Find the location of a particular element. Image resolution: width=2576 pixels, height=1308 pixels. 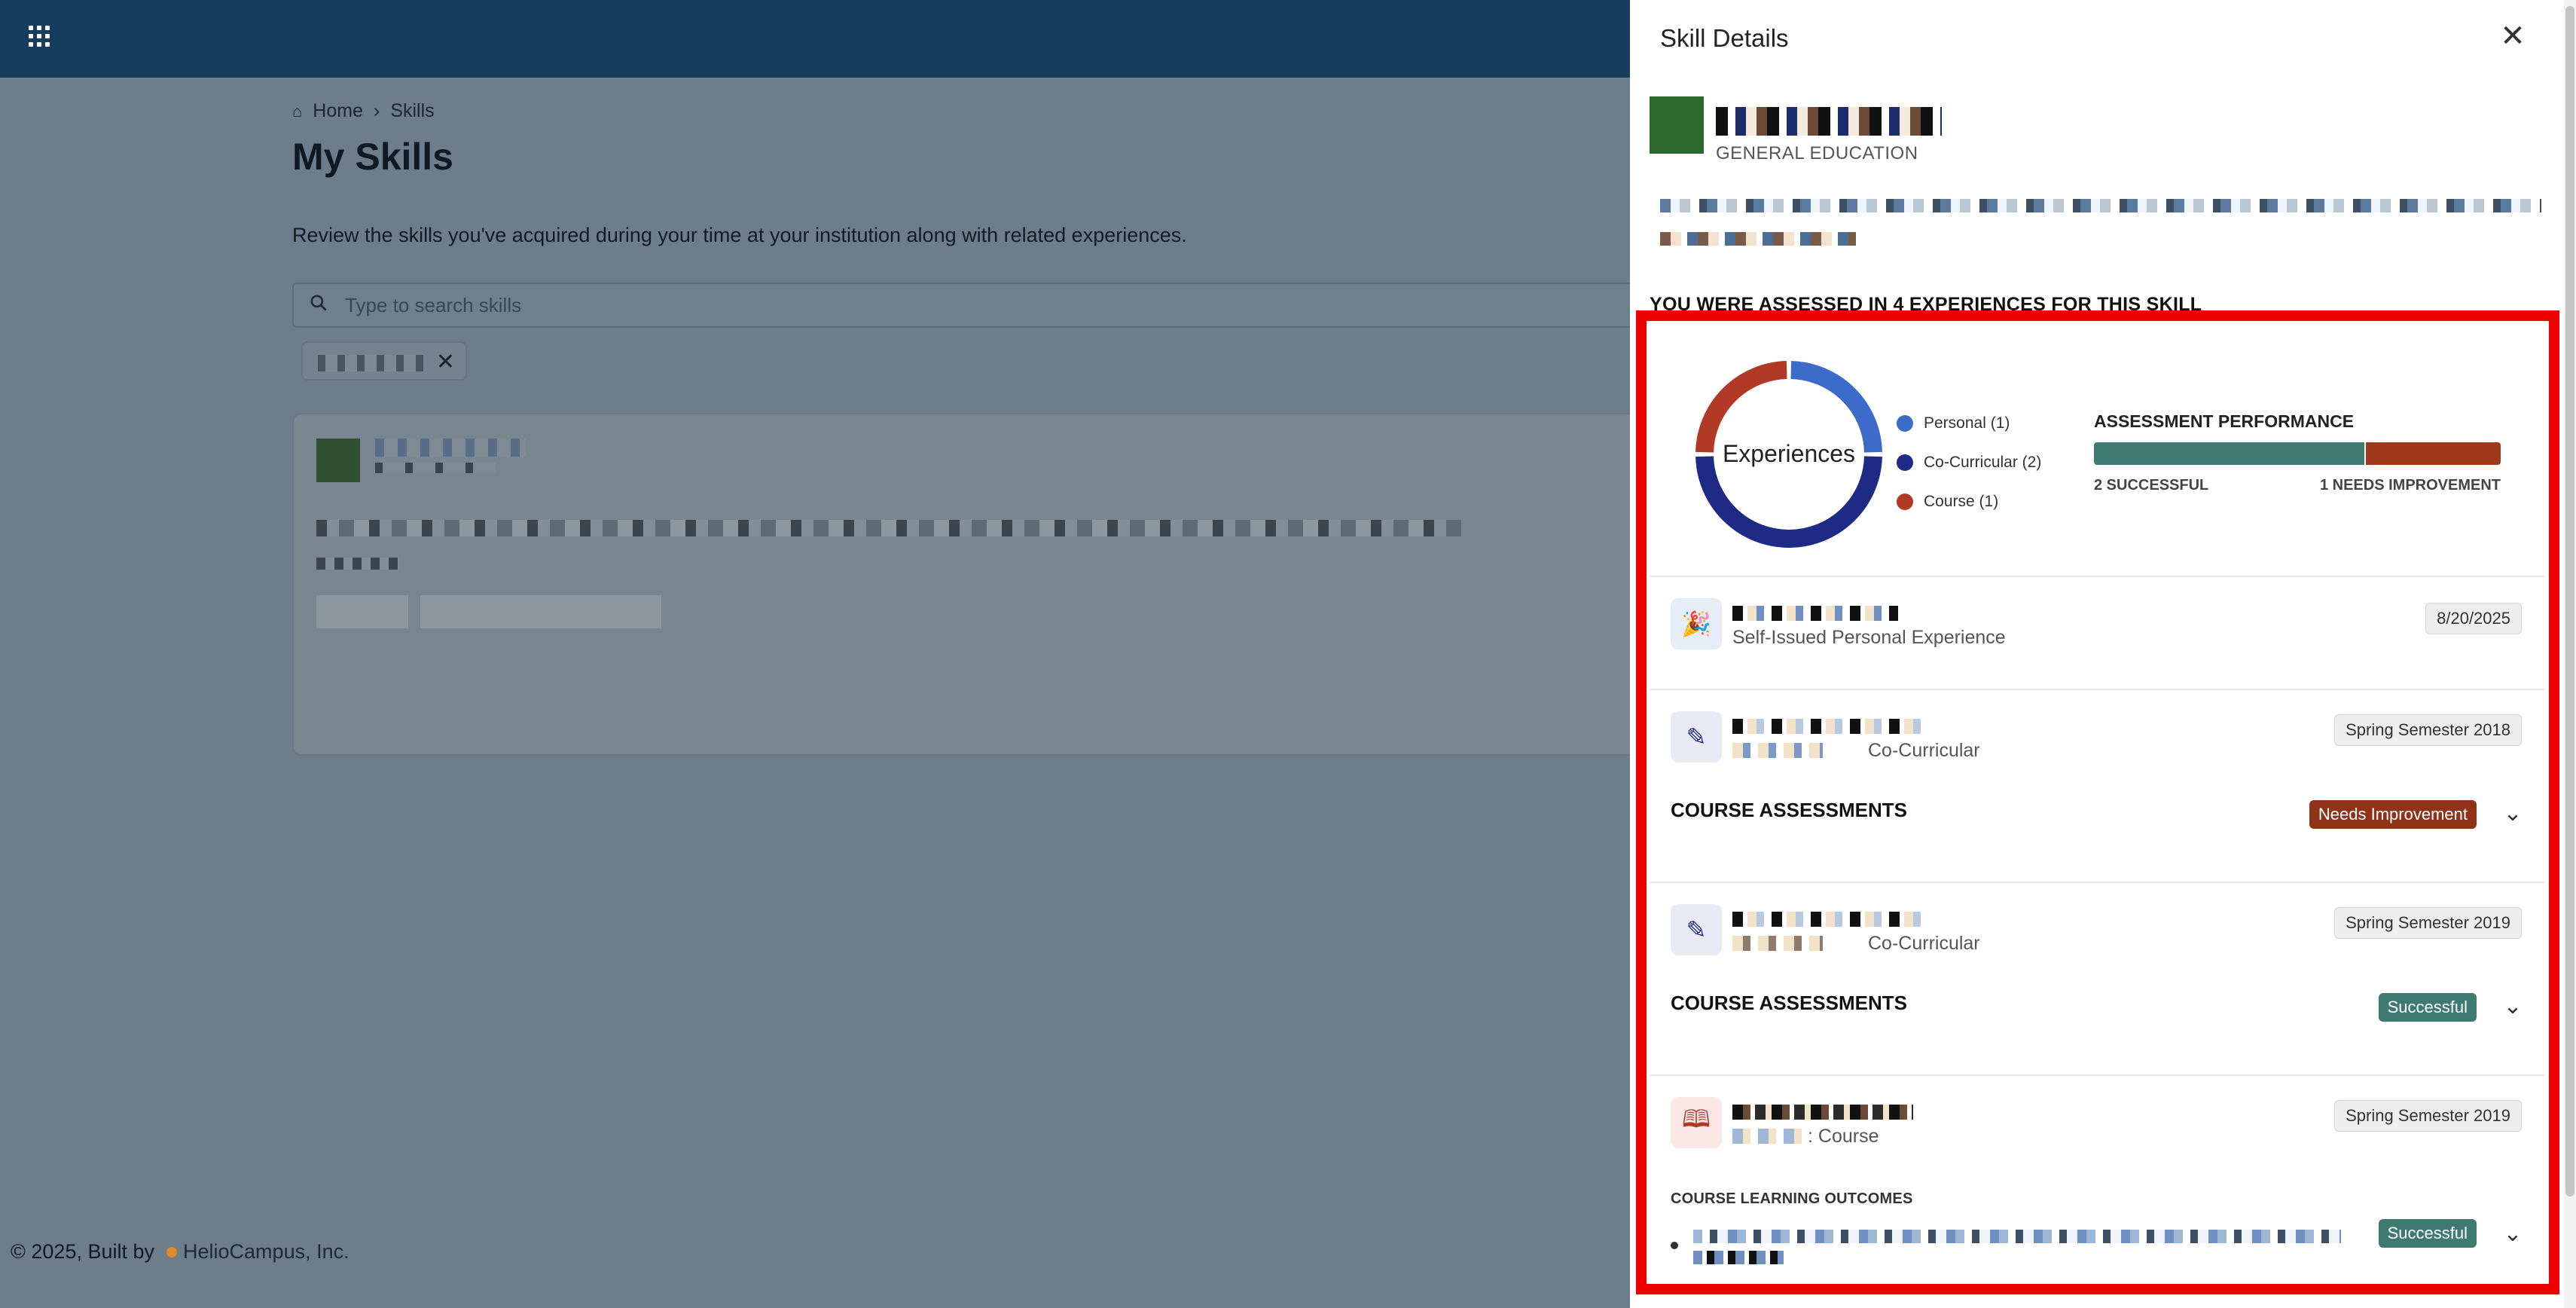

date-badge: Spring Semester 2018 is located at coordinates (2428, 730).